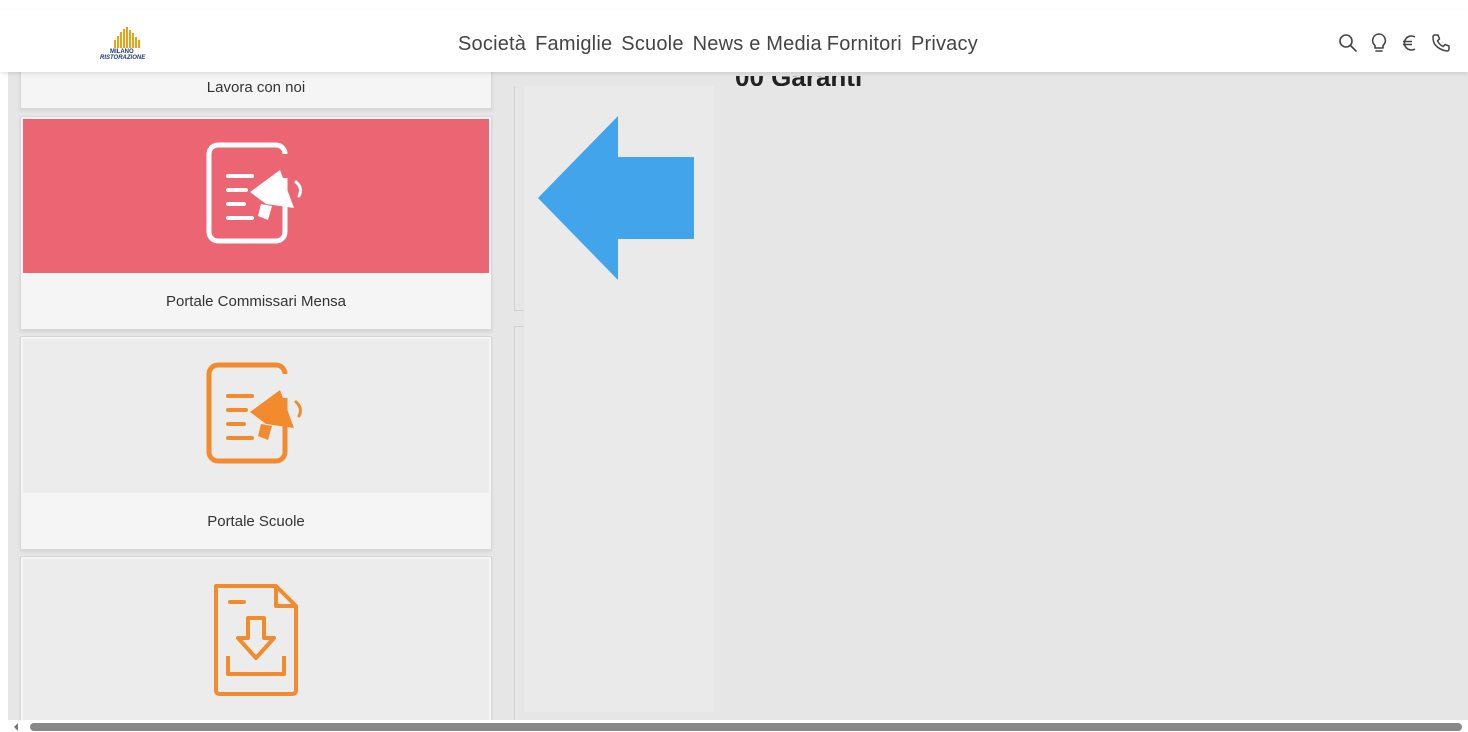 The height and width of the screenshot is (732, 1468). What do you see at coordinates (746, 727) in the screenshot?
I see `scrollbar-thumb` at bounding box center [746, 727].